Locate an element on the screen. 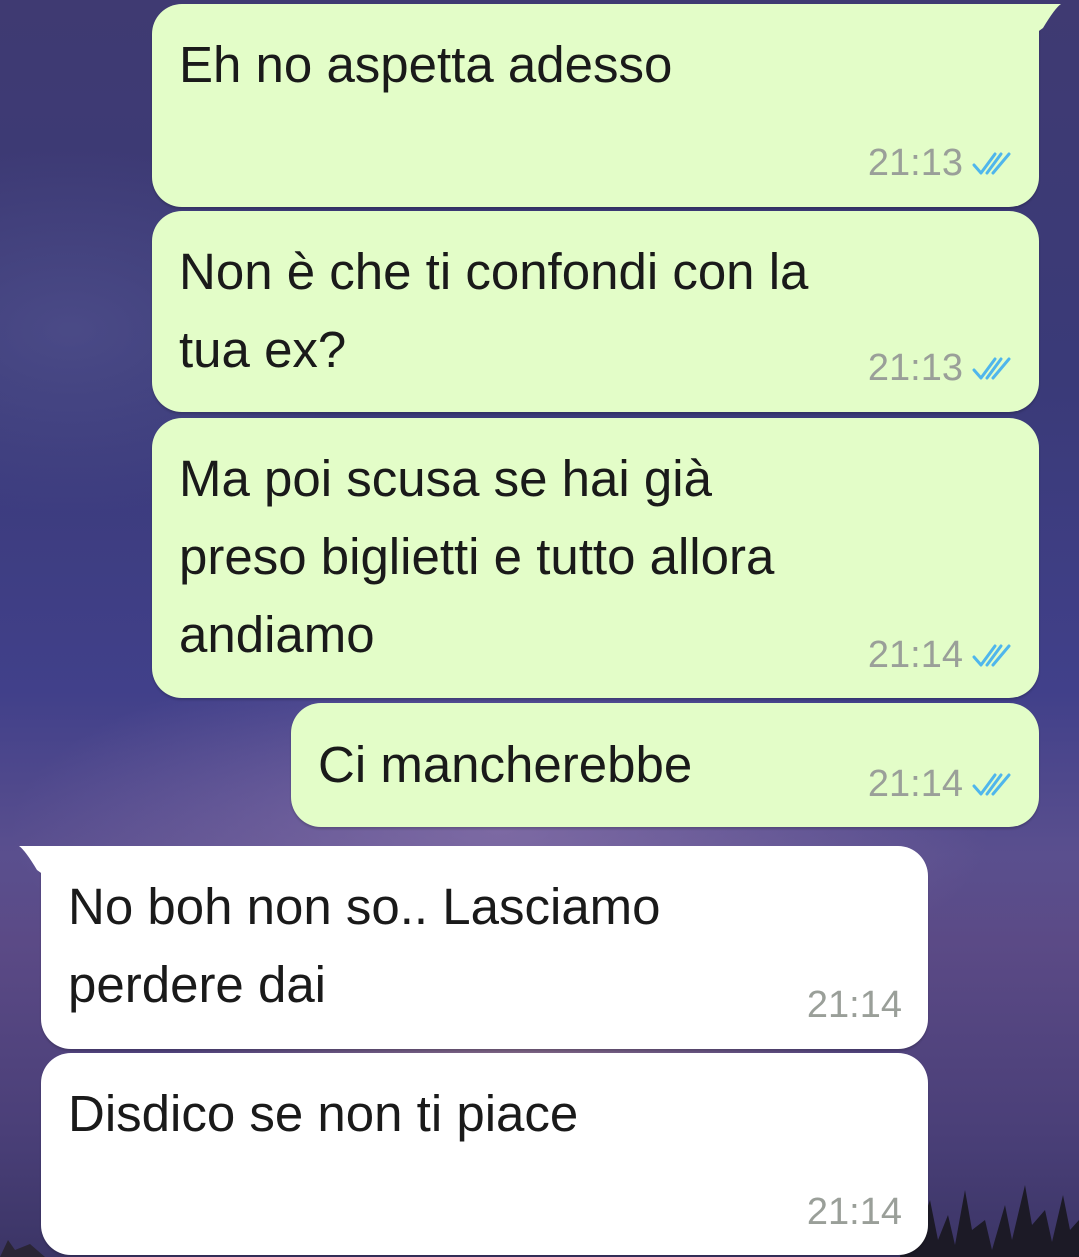 Image resolution: width=1079 pixels, height=1257 pixels. message-text: No boh non so.. Lasciamo perdere dai is located at coordinates (364, 945).